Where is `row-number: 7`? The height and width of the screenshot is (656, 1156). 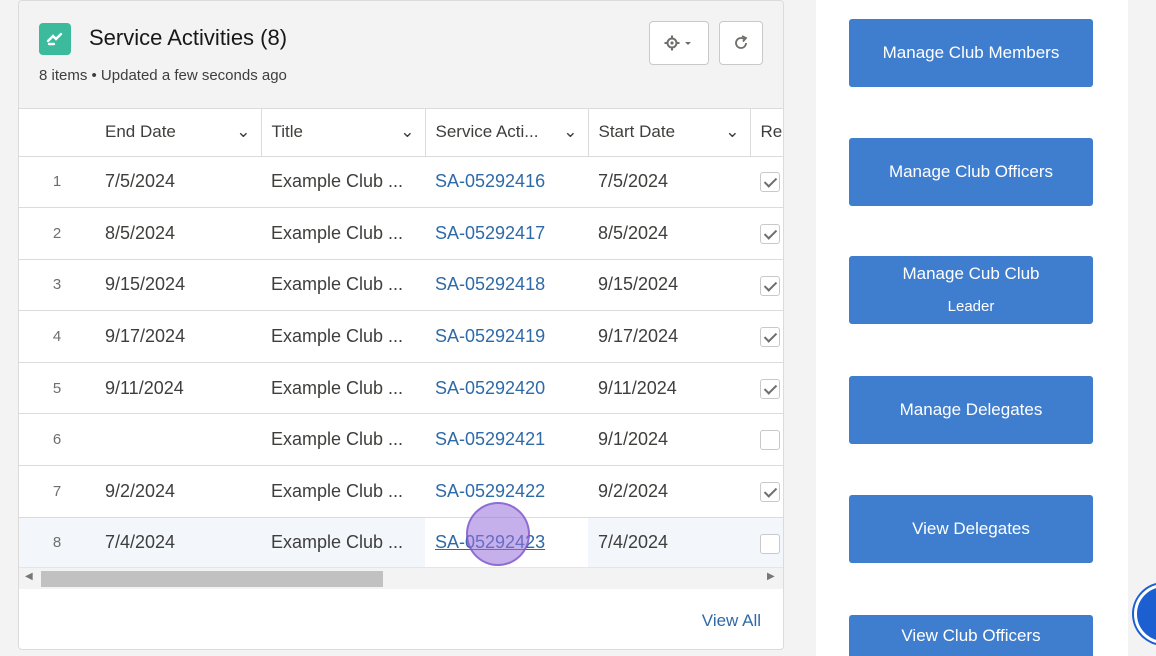
row-number: 7 is located at coordinates (57, 491).